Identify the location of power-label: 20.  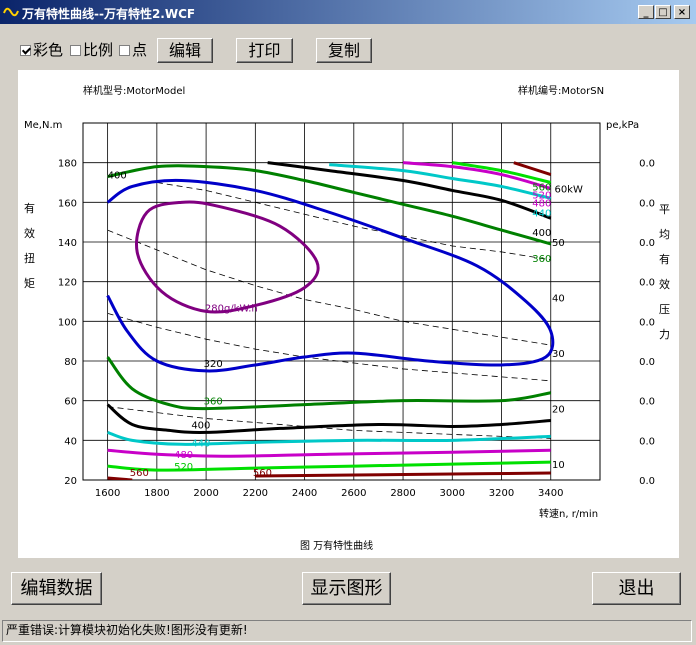
(558, 410).